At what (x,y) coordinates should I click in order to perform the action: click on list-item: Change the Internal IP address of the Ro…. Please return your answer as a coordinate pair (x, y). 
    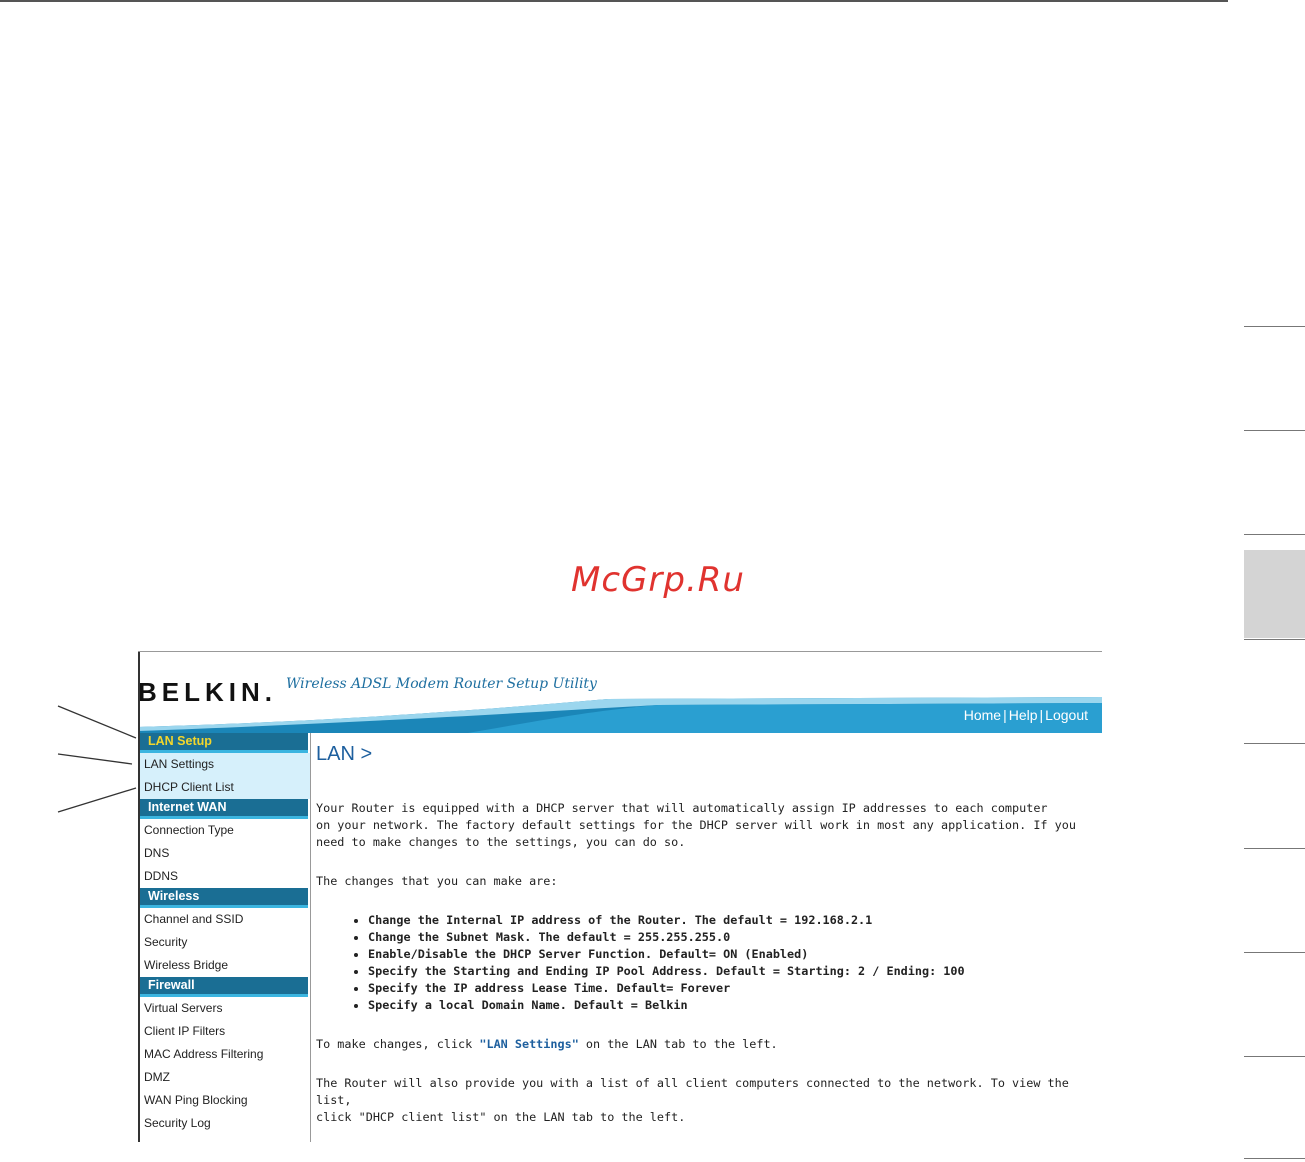
    Looking at the image, I should click on (732, 920).